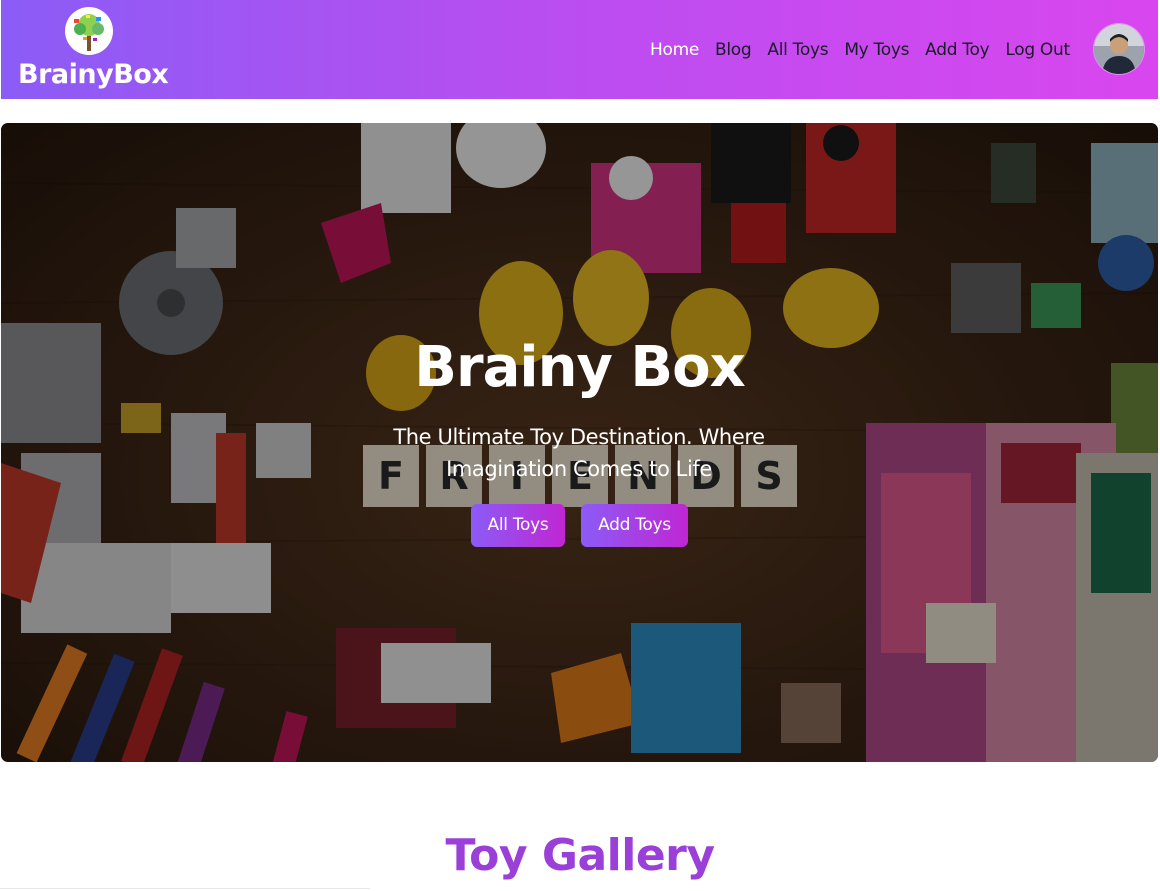 This screenshot has width=1160, height=891. I want to click on all-toys-button: All Toys, so click(518, 525).